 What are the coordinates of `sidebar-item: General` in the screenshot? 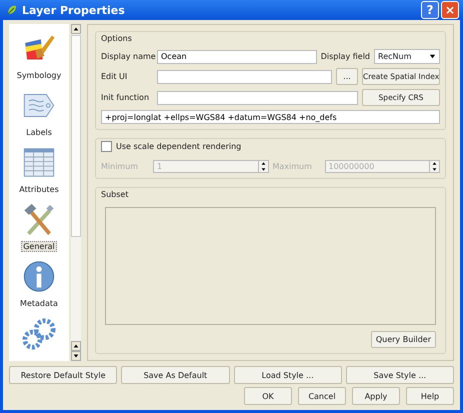 It's located at (39, 223).